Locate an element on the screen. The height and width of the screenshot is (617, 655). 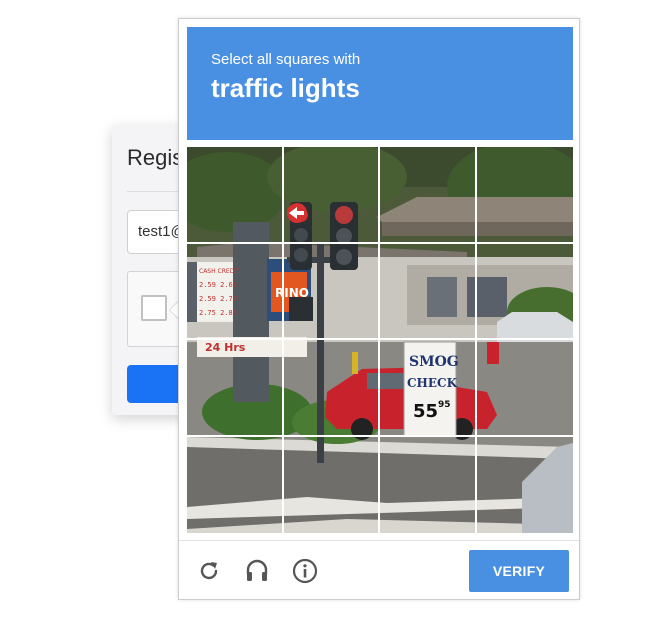
grid-tile-r4-c3 is located at coordinates (428, 484).